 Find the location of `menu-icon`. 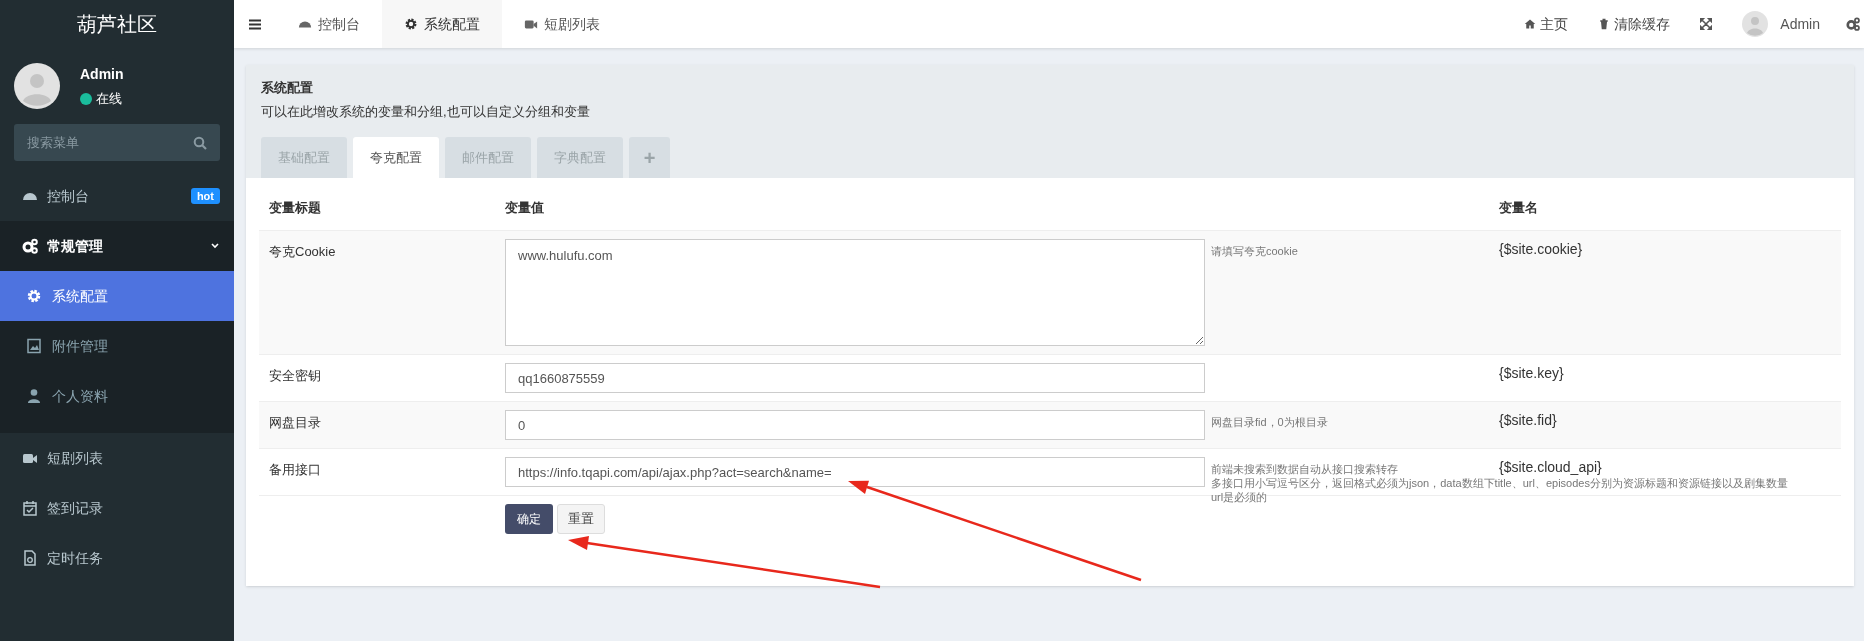

menu-icon is located at coordinates (255, 24).